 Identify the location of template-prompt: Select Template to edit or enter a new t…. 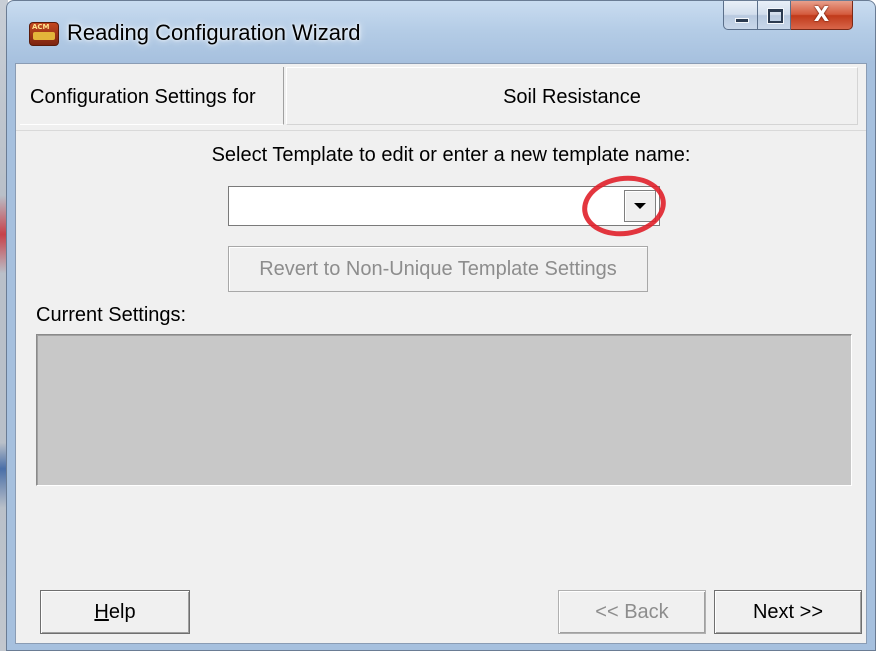
(451, 155).